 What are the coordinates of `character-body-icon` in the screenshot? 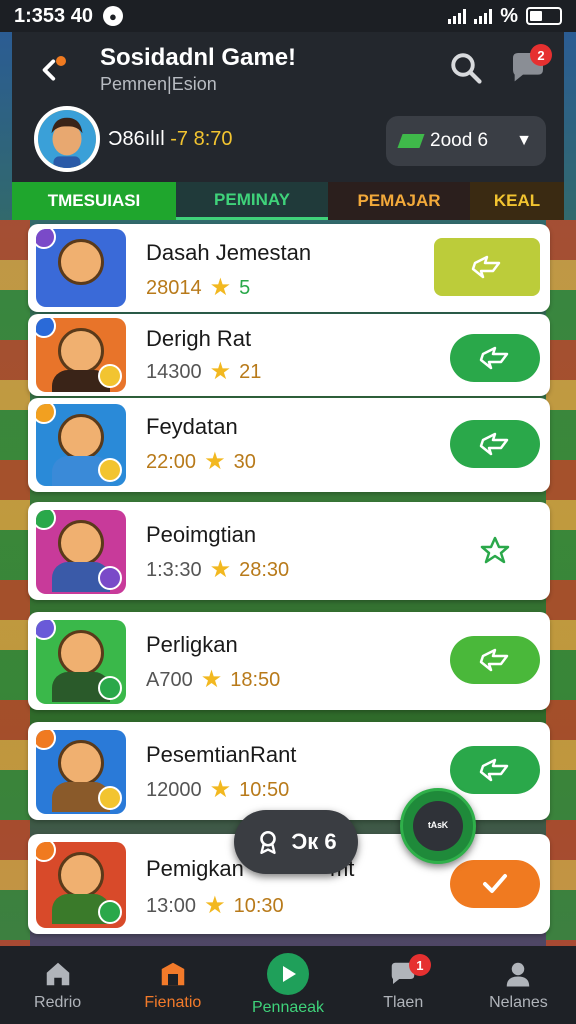 It's located at (81, 294).